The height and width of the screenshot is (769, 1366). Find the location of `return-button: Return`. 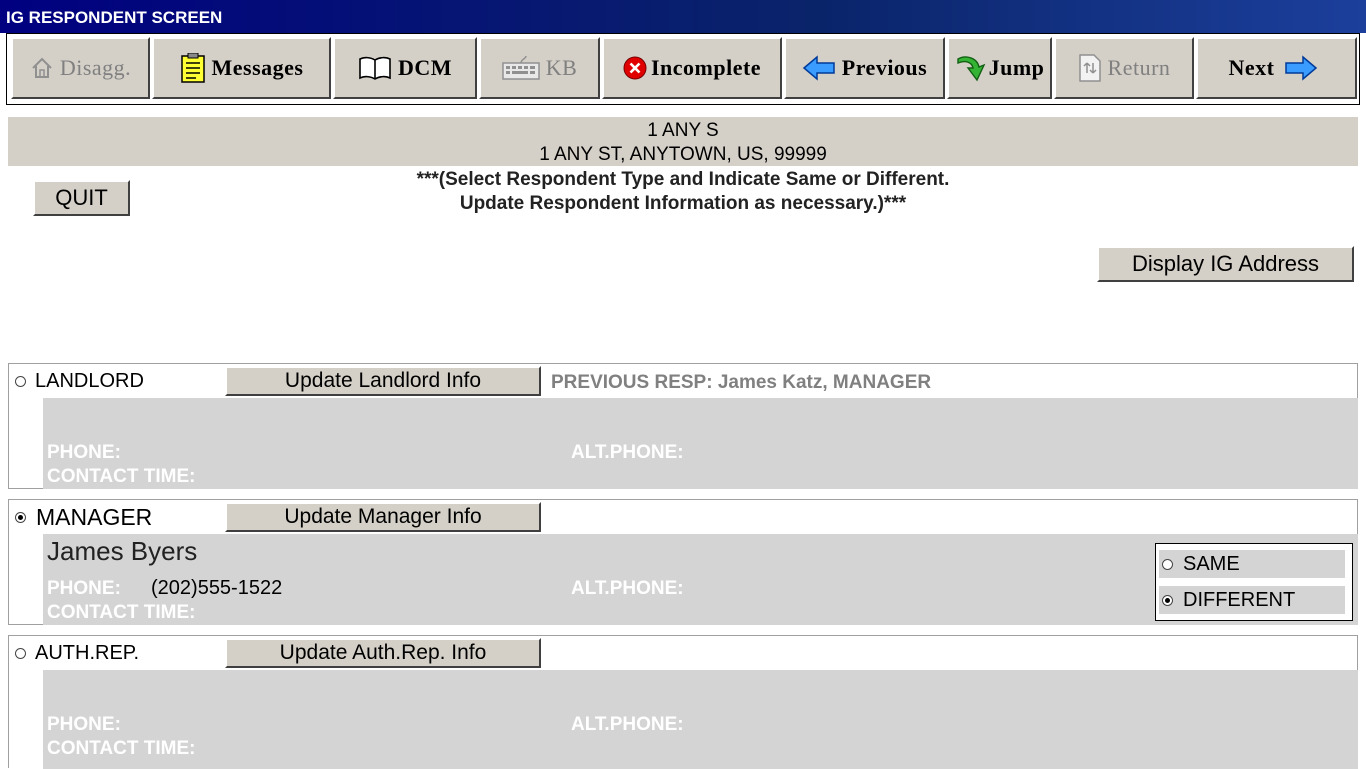

return-button: Return is located at coordinates (1124, 68).